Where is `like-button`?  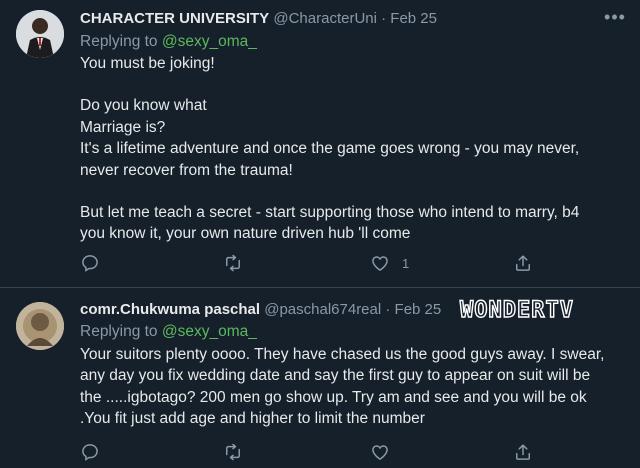
like-button is located at coordinates (380, 452).